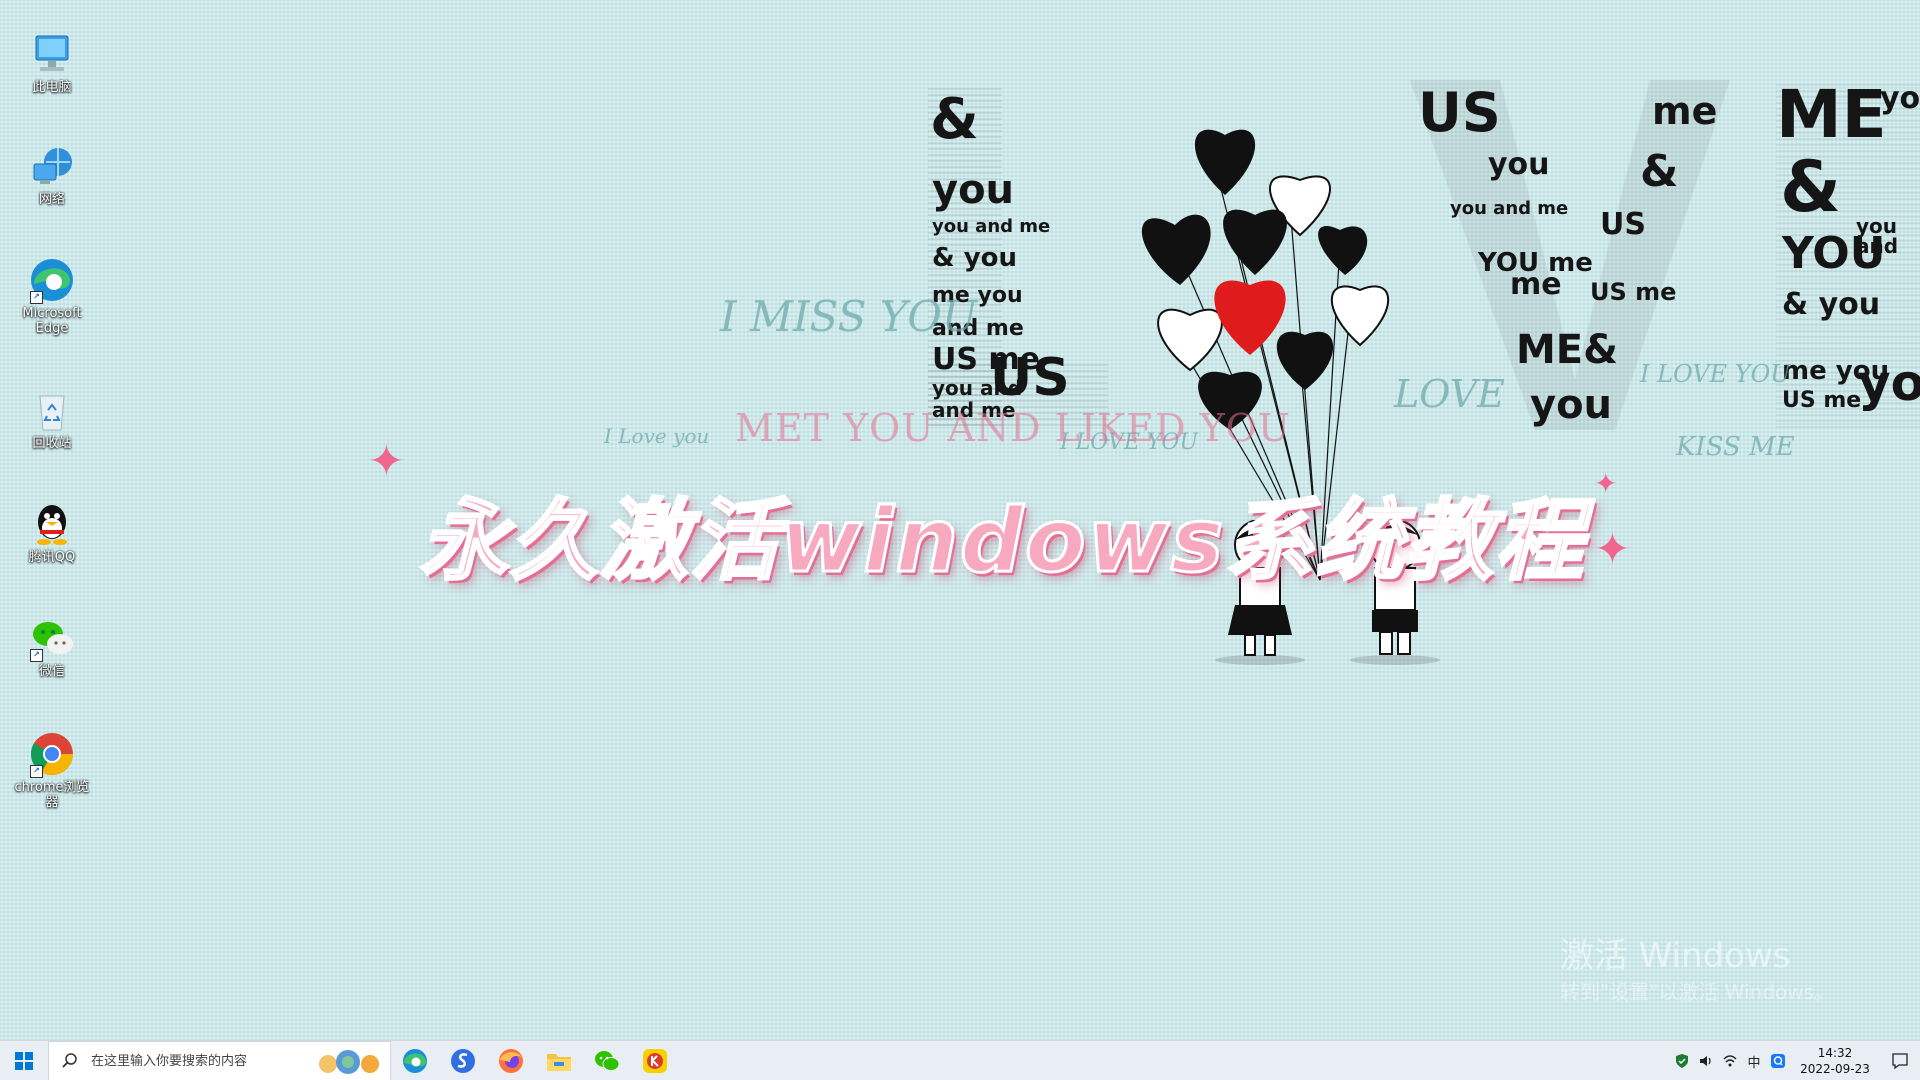 This screenshot has height=1080, width=1920. I want to click on faint-text: LOVE, so click(1449, 394).